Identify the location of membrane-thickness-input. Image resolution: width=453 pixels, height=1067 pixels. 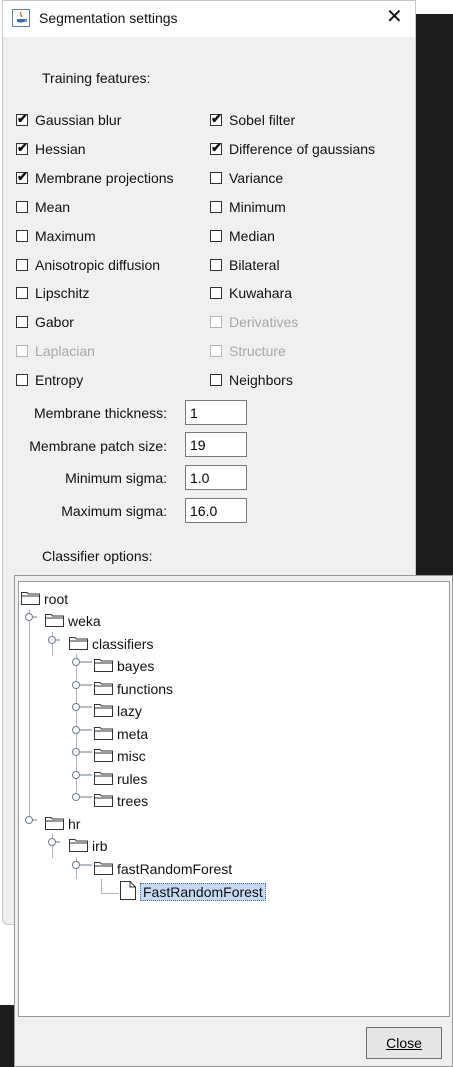
(216, 412).